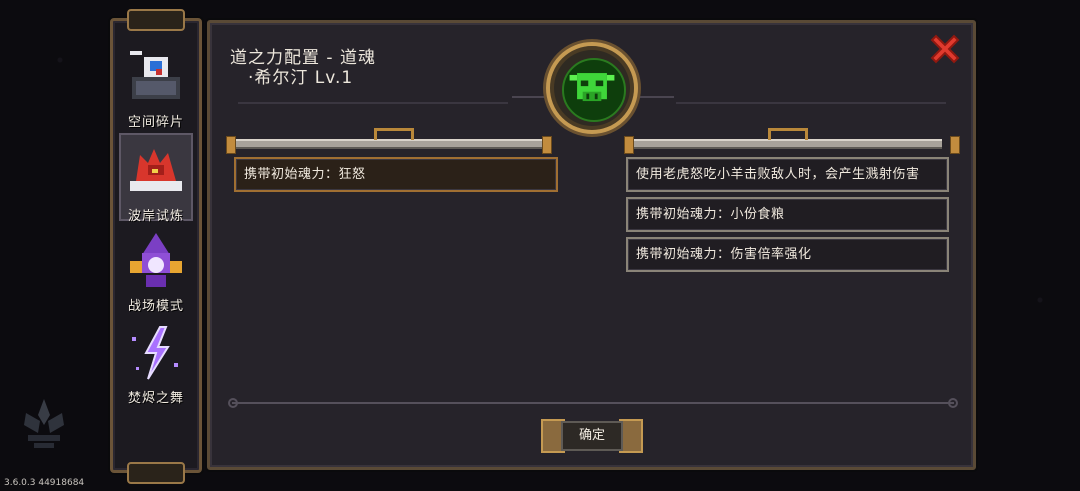 Image resolution: width=1080 pixels, height=491 pixels. What do you see at coordinates (373, 103) in the screenshot?
I see `title-underline-left` at bounding box center [373, 103].